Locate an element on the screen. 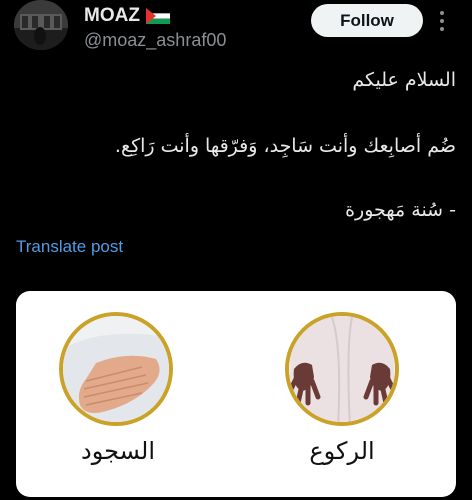 The height and width of the screenshot is (500, 472). caption-ruku: الركوع is located at coordinates (342, 451).